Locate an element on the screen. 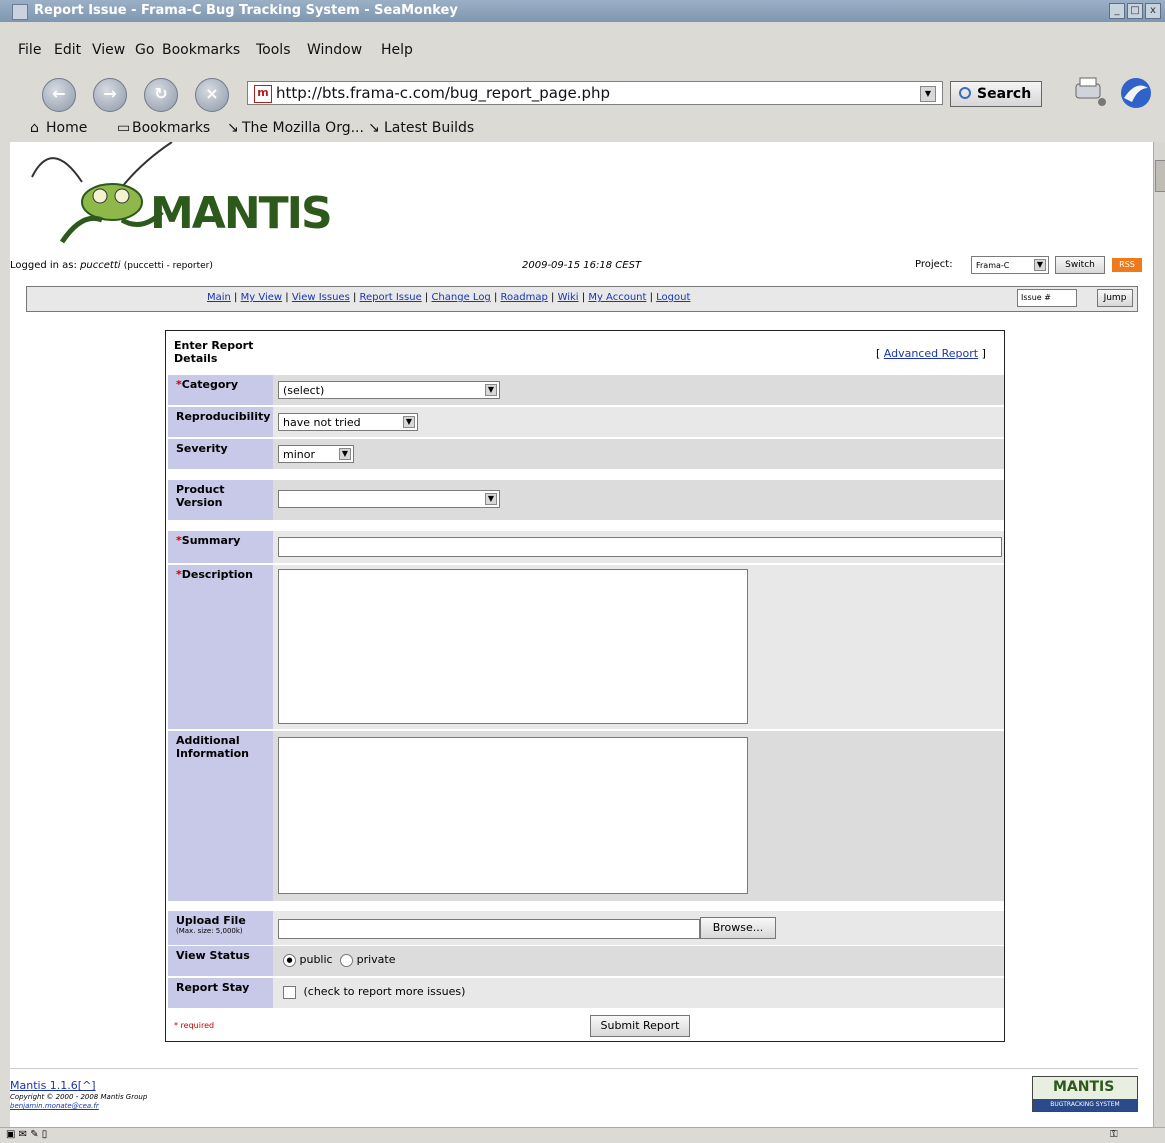 This screenshot has height=1143, width=1165. status-icons: ▣ ✉ ✎ ▯ is located at coordinates (26, 1134).